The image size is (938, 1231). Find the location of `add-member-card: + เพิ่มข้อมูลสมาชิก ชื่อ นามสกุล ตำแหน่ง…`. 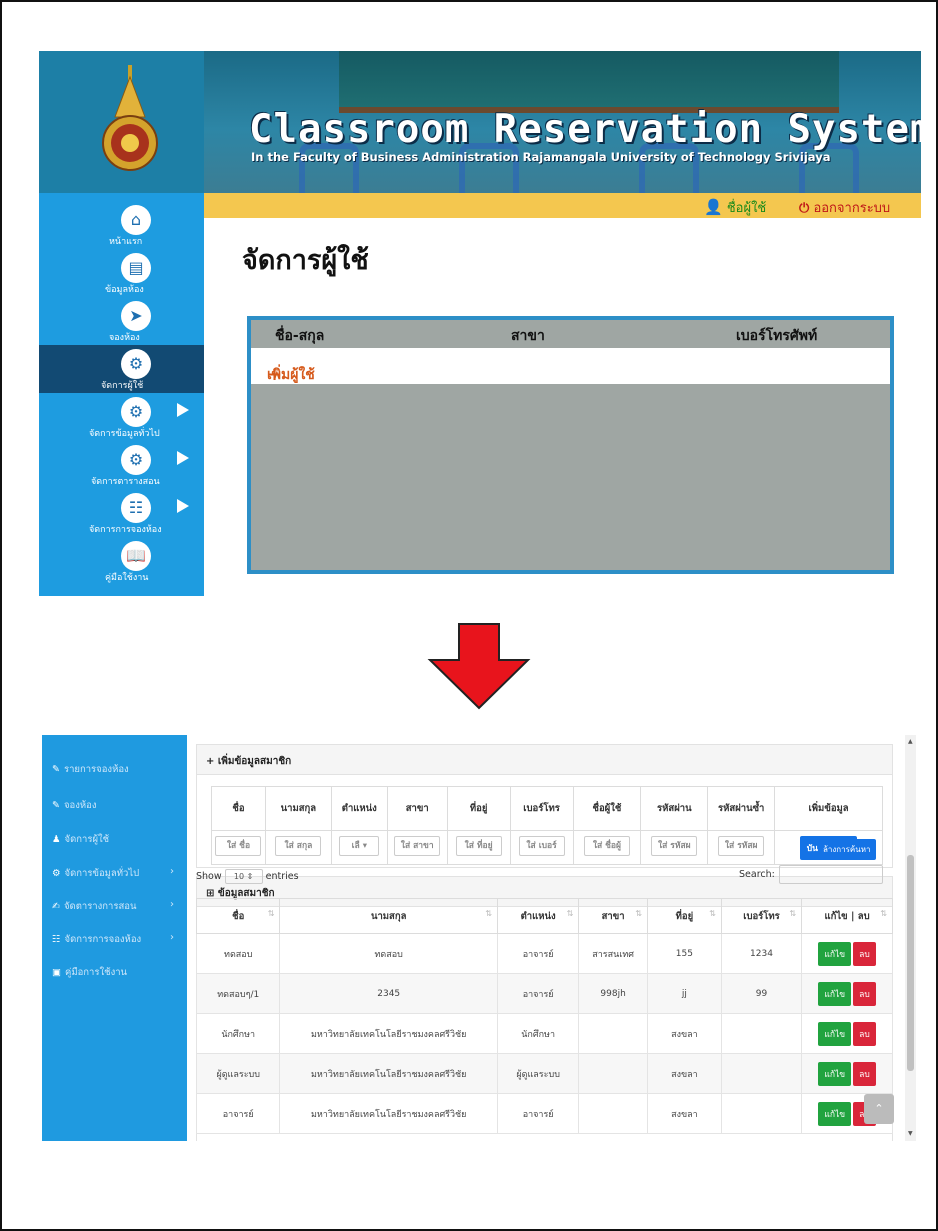

add-member-card: + เพิ่มข้อมูลสมาชิก ชื่อ นามสกุล ตำแหน่ง… is located at coordinates (544, 806).